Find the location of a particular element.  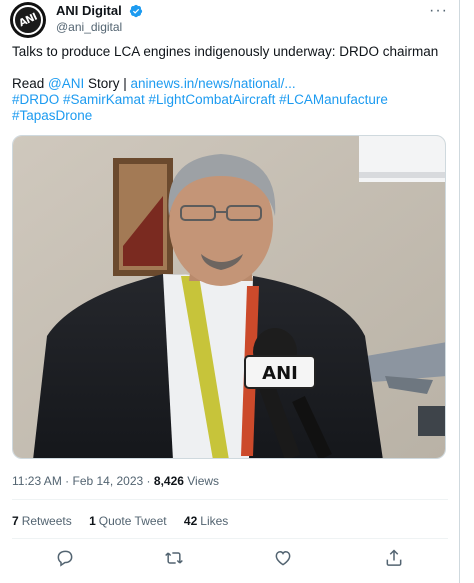

likes-count: 42 is located at coordinates (190, 521).